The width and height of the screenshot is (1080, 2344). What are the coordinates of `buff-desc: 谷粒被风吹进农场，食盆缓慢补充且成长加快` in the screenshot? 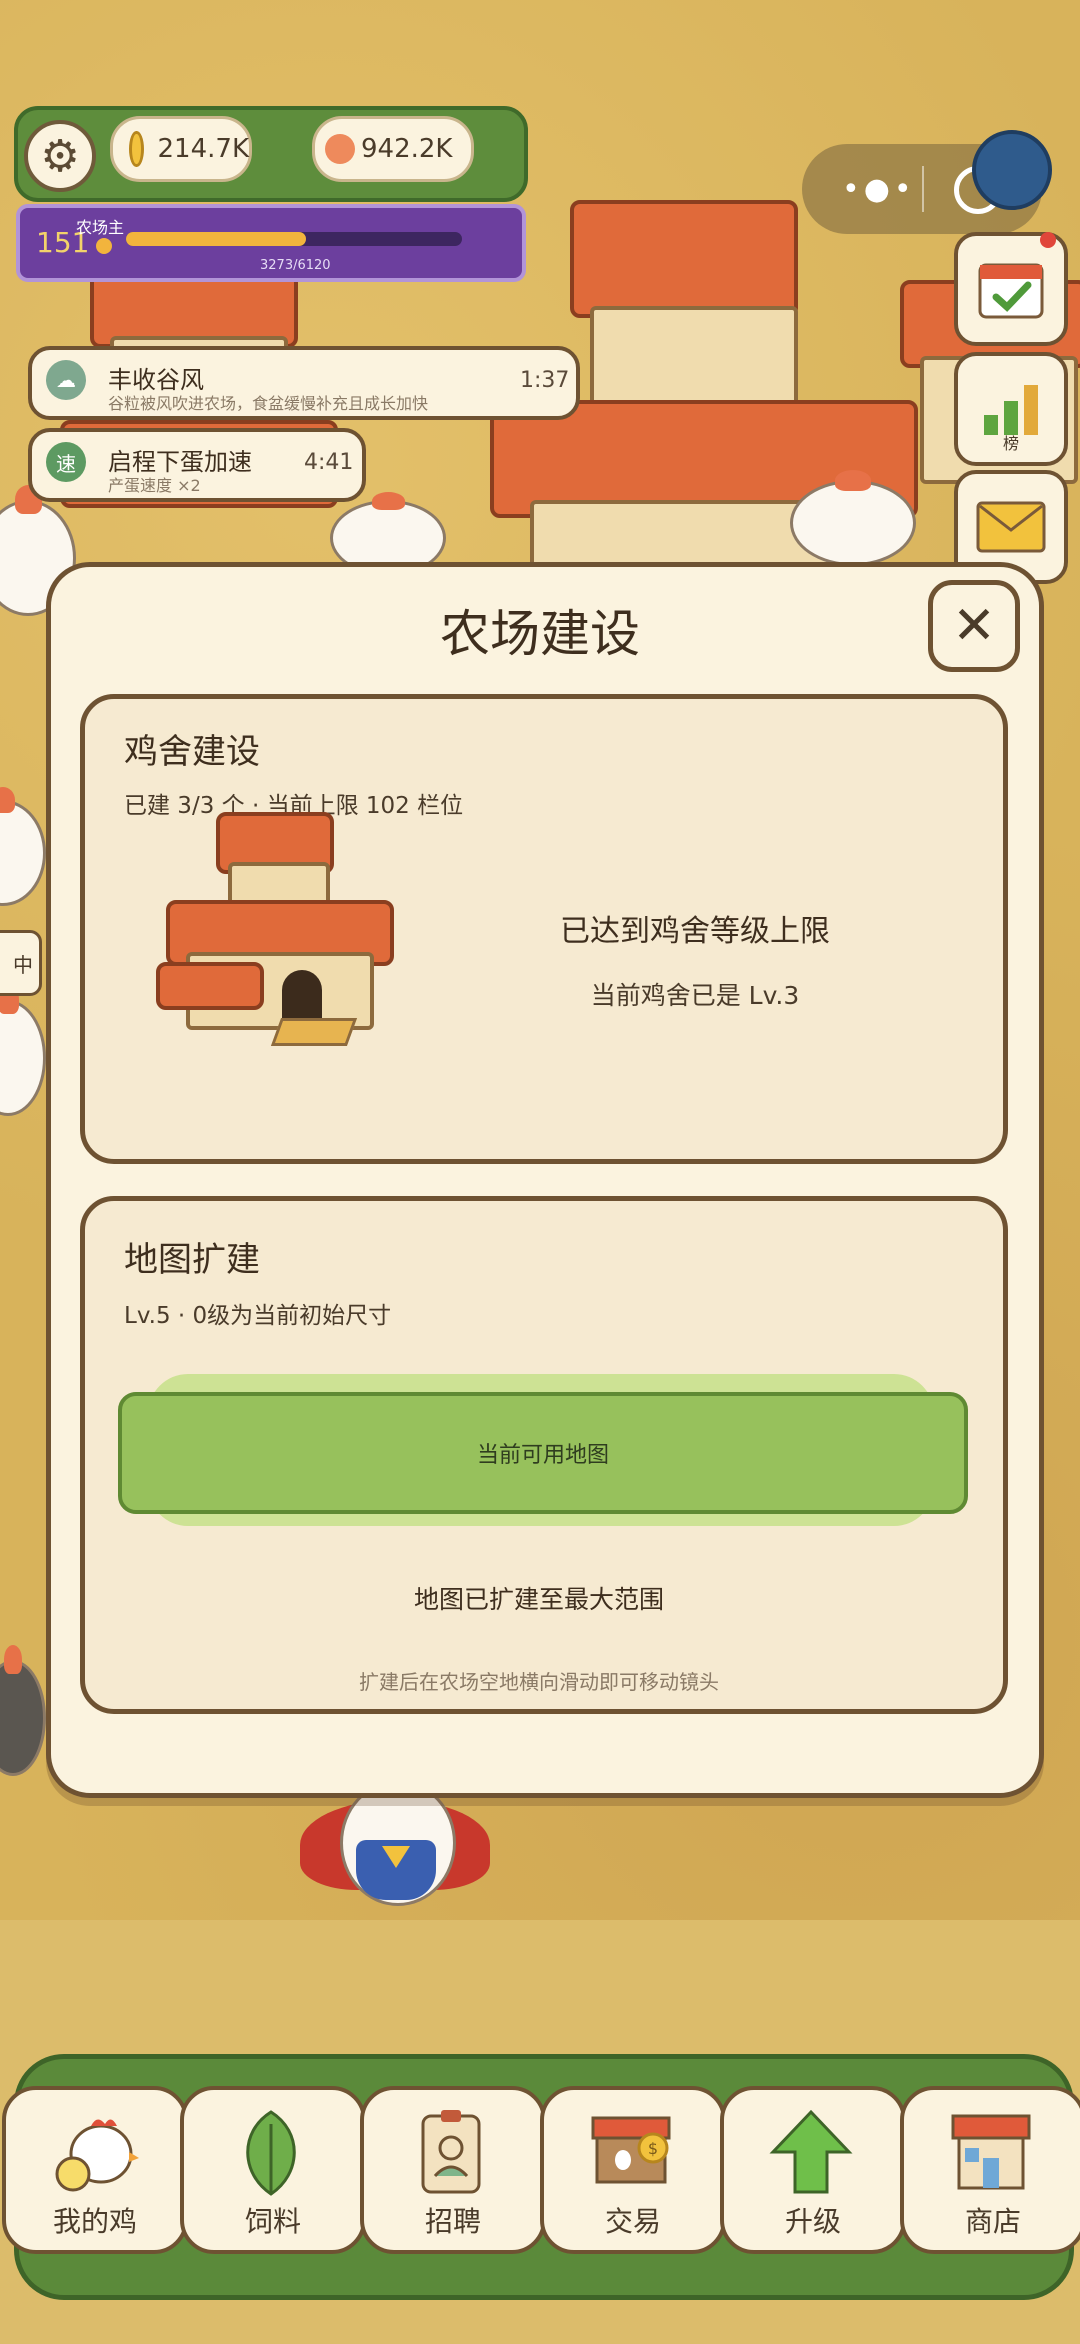 It's located at (268, 403).